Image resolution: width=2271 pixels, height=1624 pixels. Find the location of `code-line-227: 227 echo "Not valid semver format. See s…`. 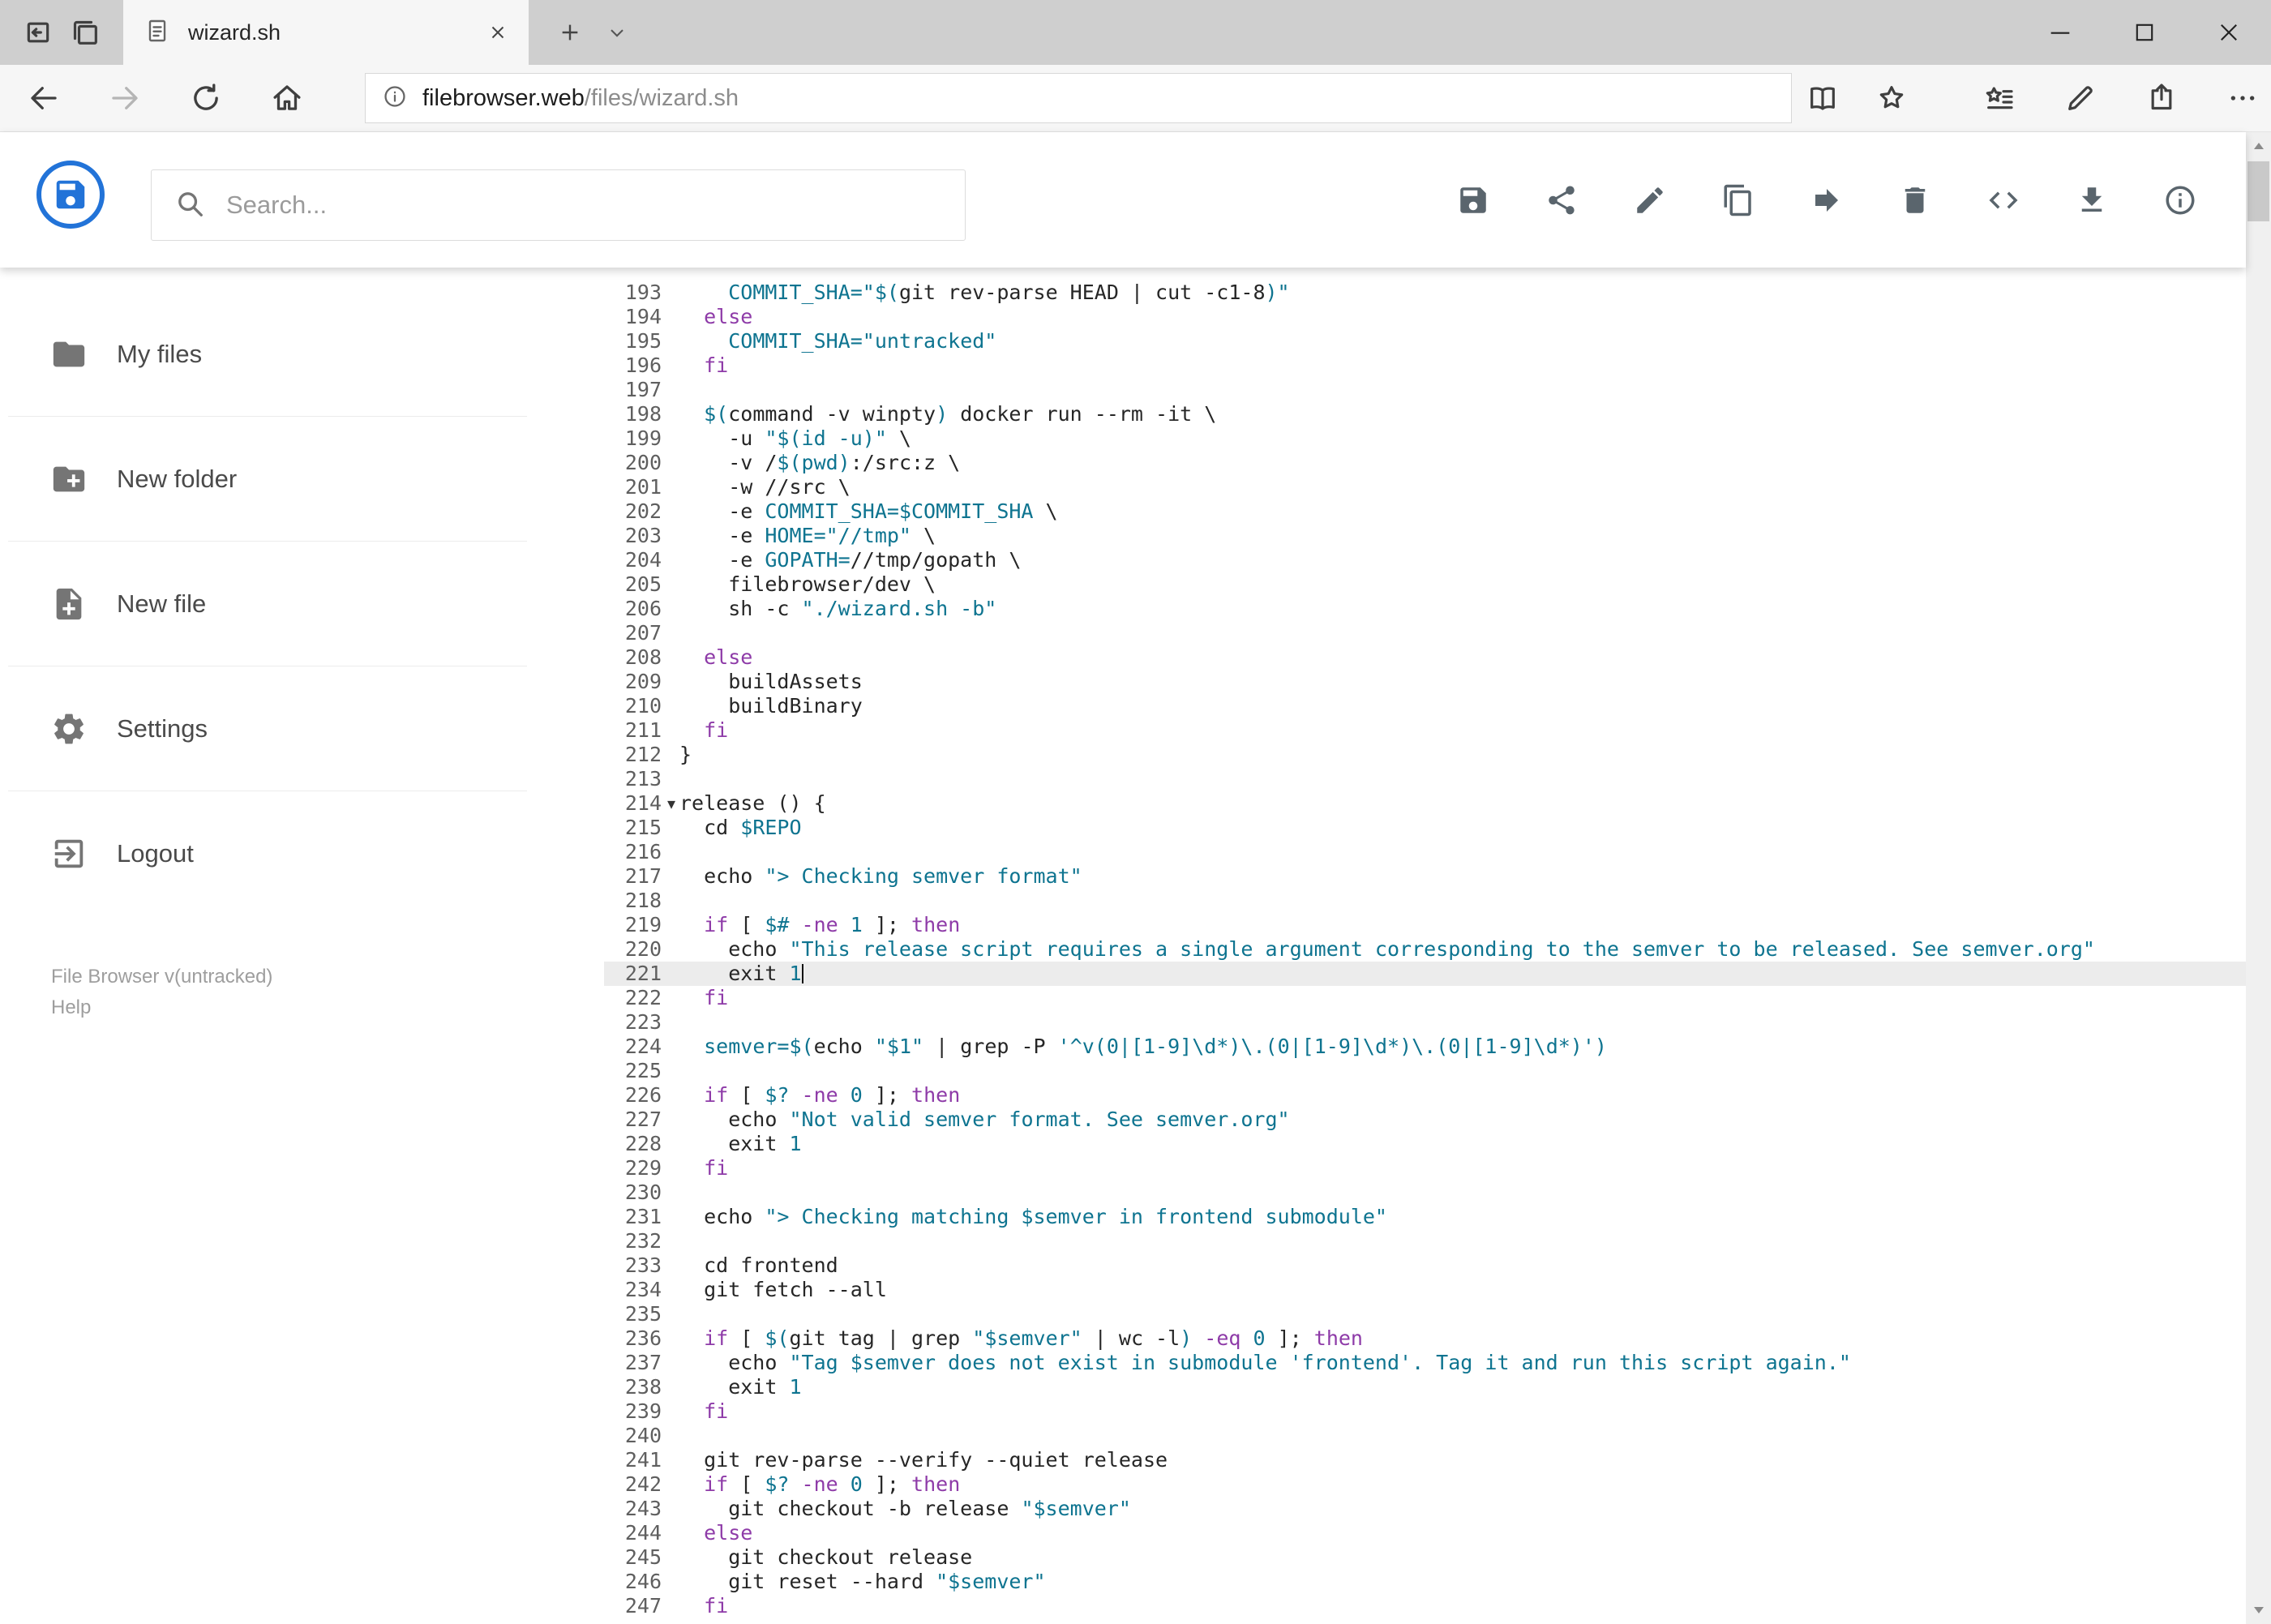

code-line-227: 227 echo "Not valid semver format. See s… is located at coordinates (1425, 1120).